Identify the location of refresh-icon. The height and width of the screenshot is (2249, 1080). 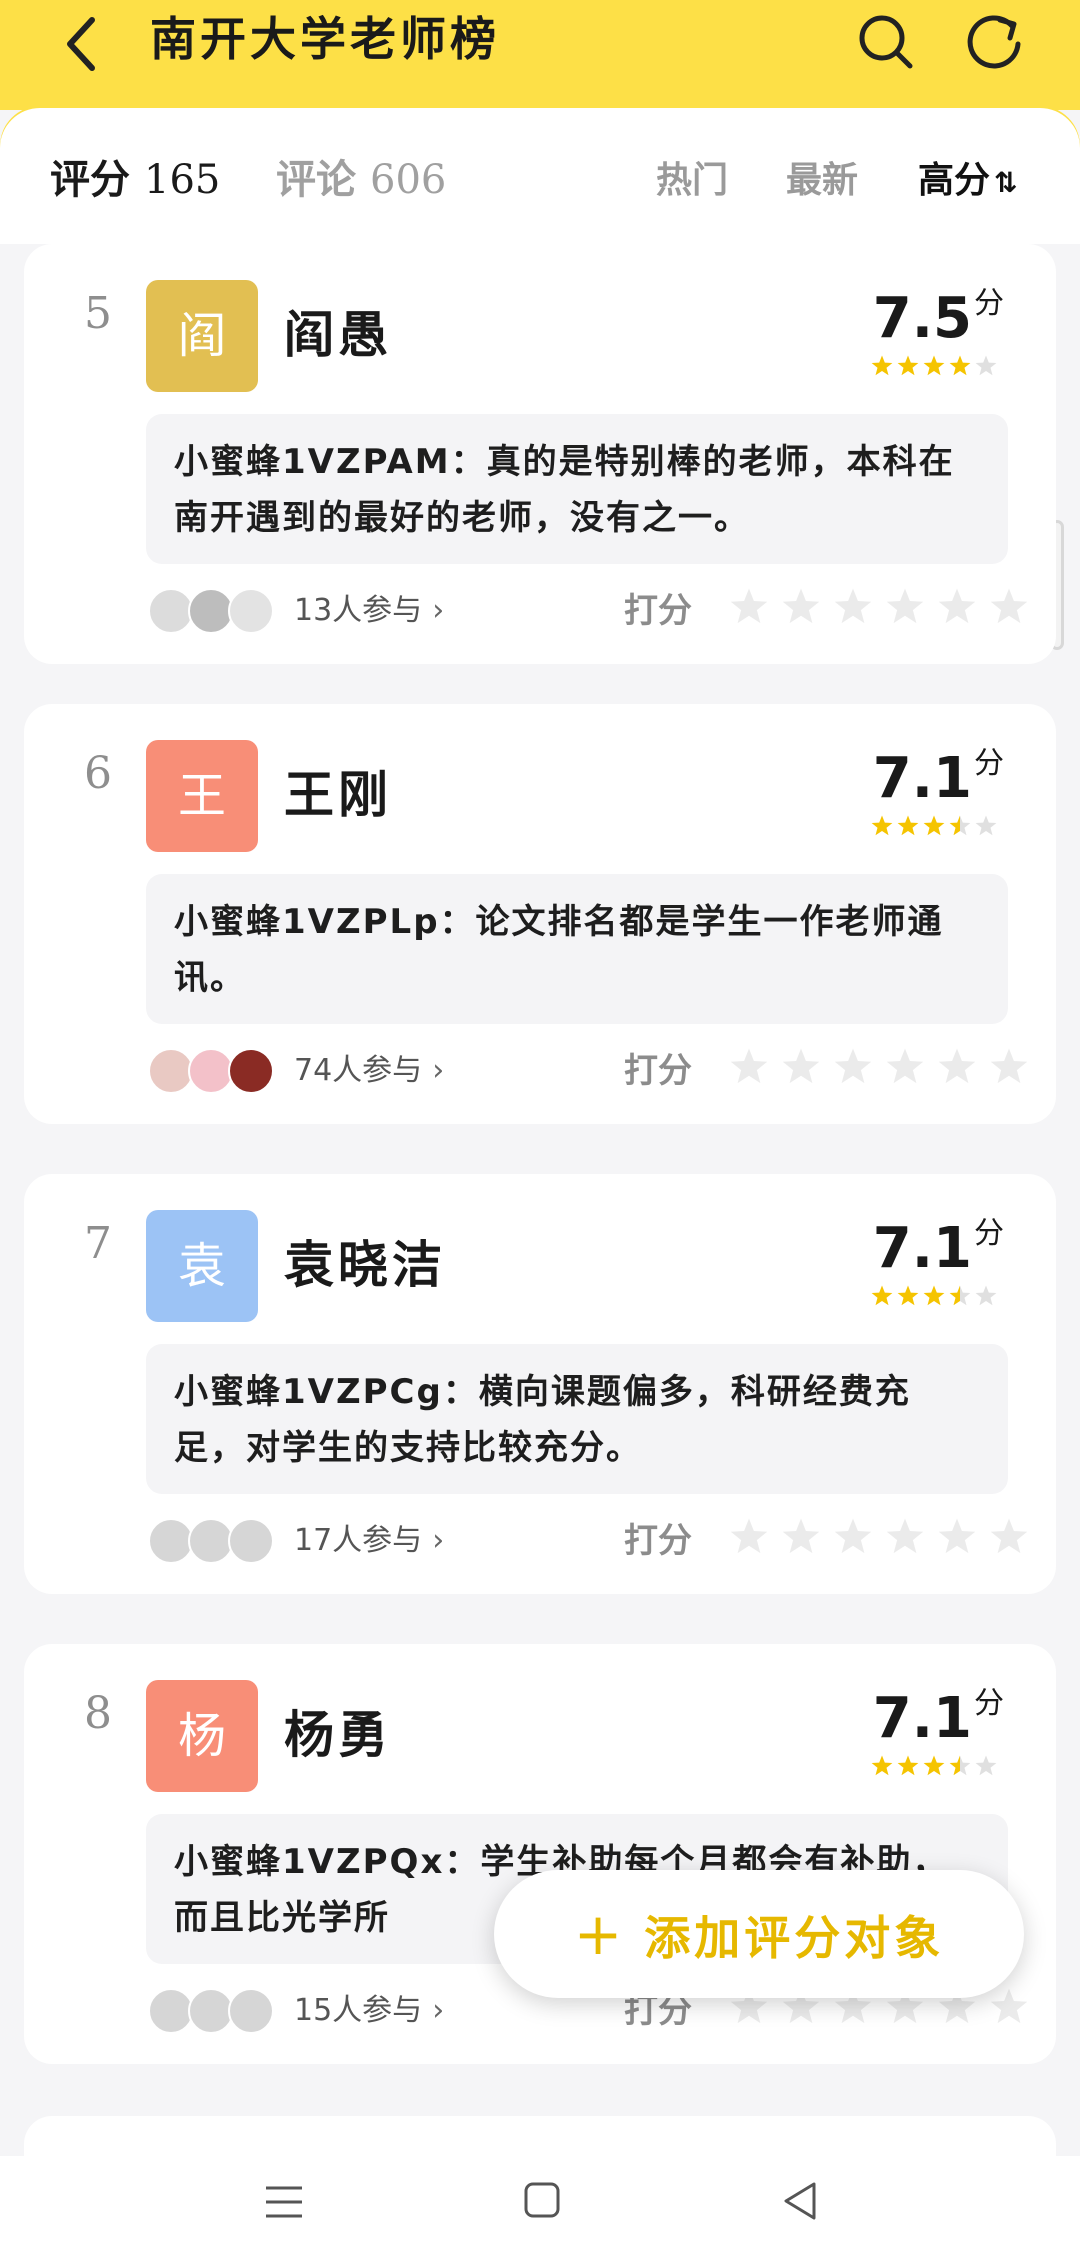
(995, 41).